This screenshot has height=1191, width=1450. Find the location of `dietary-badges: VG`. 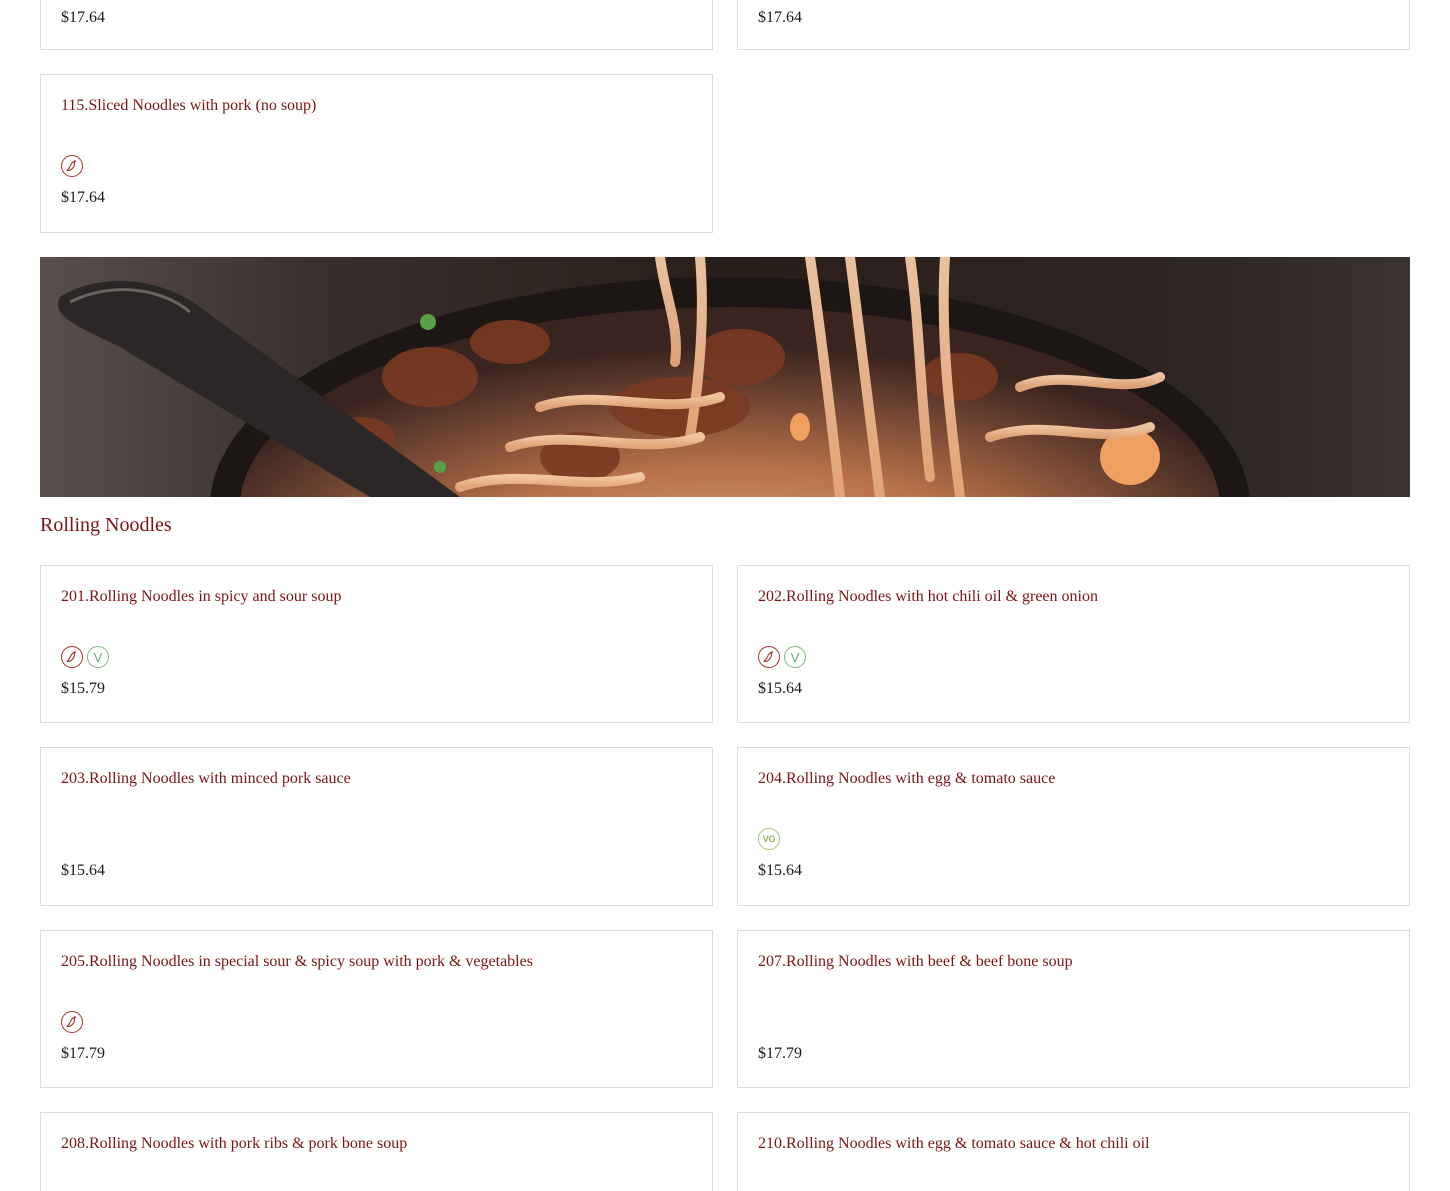

dietary-badges: VG is located at coordinates (769, 840).